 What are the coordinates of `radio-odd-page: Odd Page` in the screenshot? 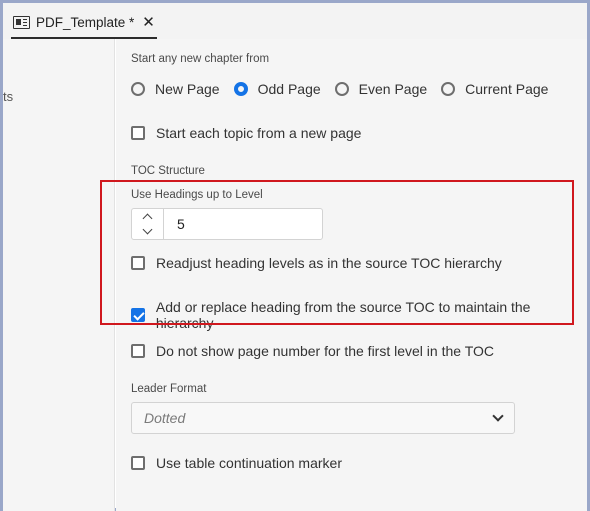 It's located at (277, 89).